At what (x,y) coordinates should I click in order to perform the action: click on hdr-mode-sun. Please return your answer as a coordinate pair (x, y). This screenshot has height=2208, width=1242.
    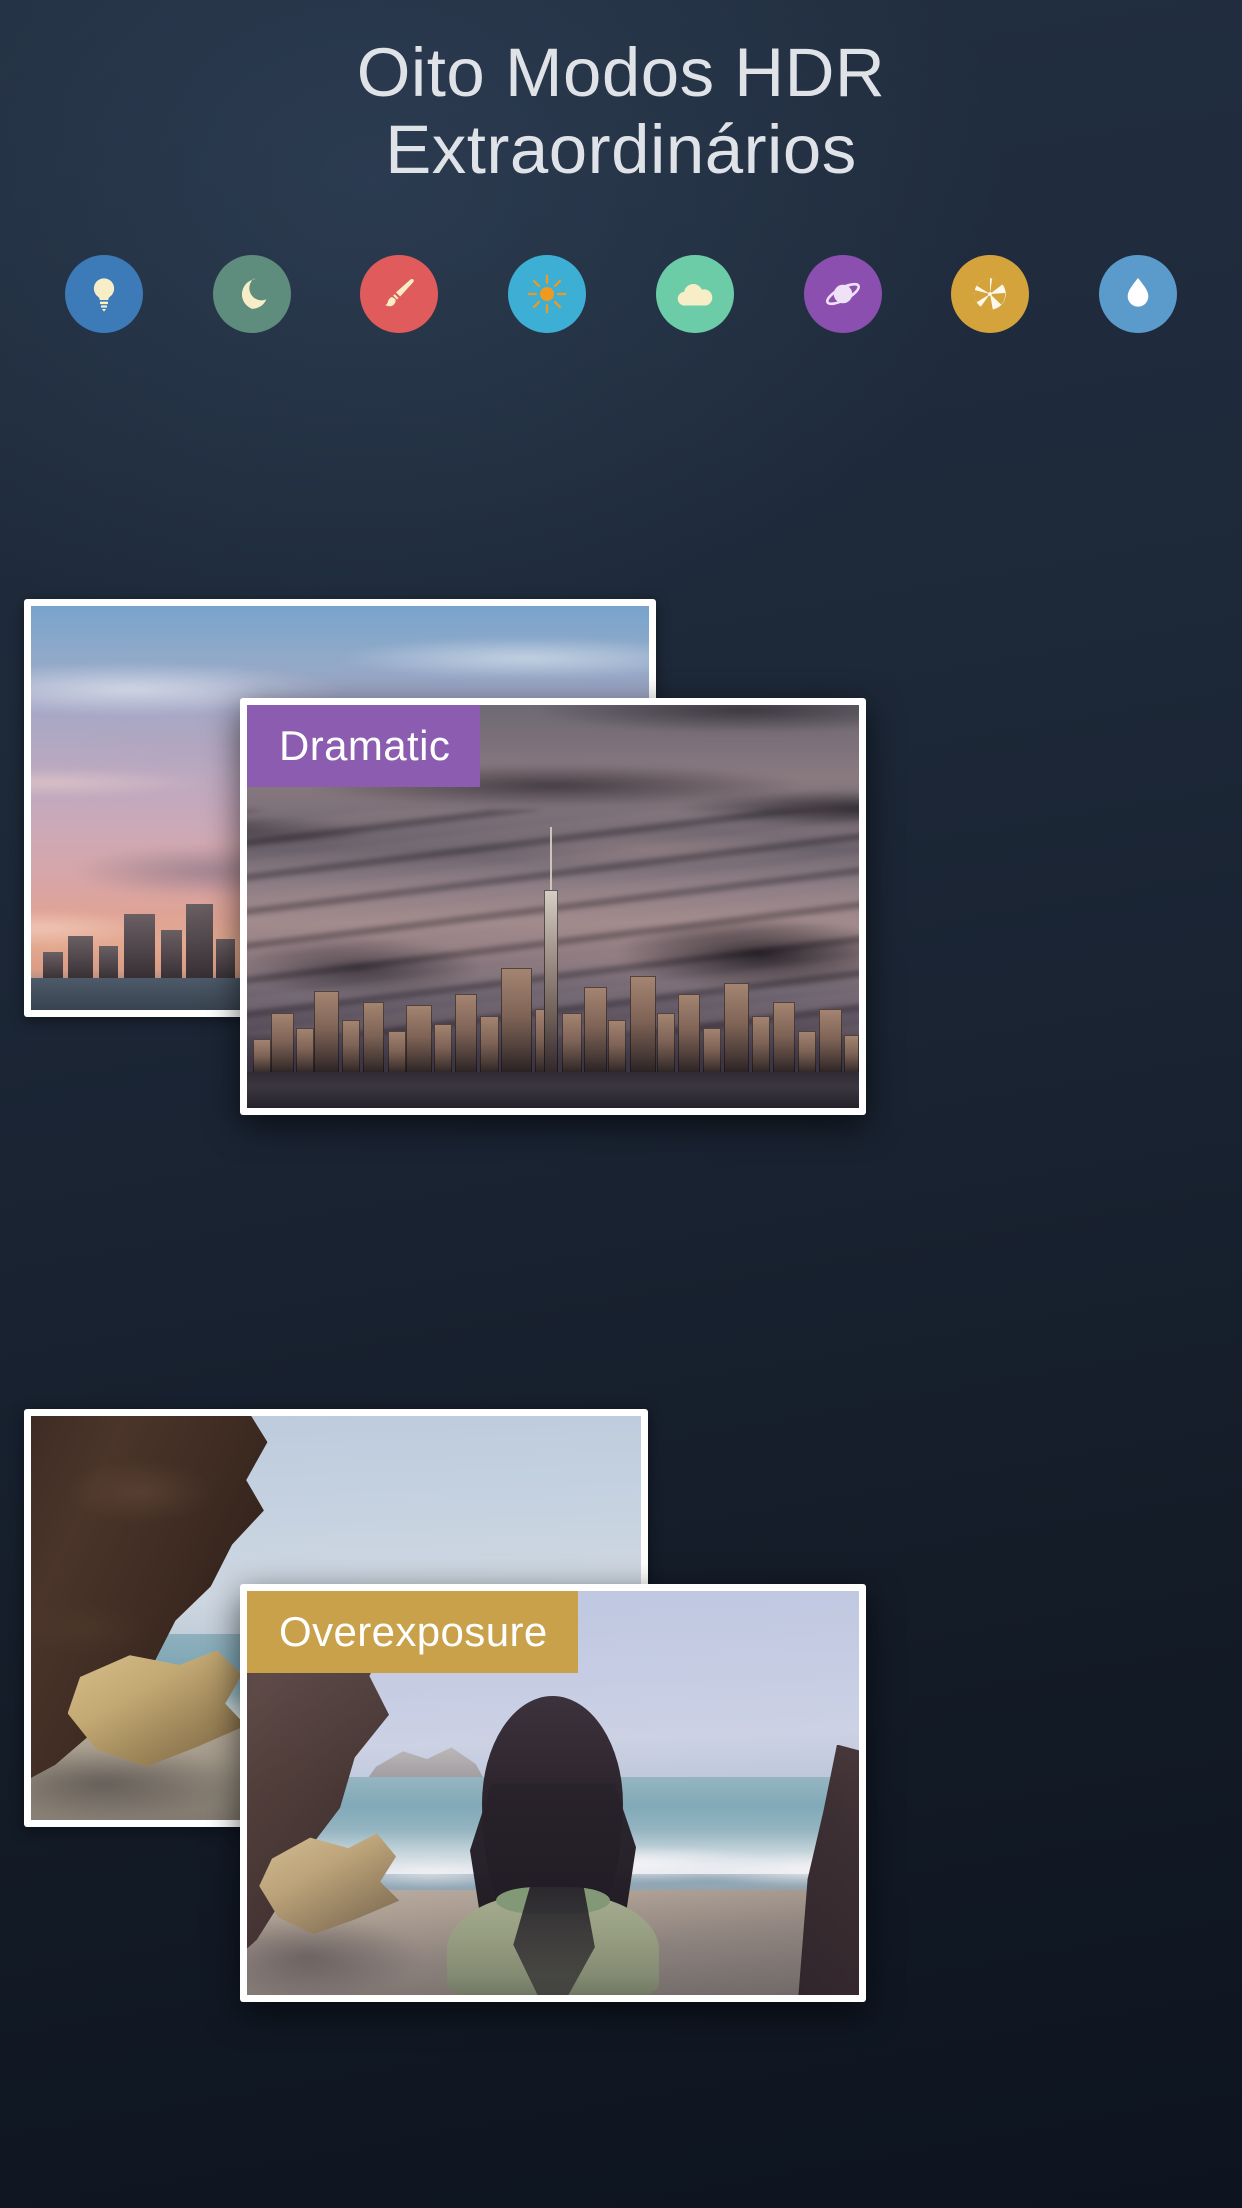
    Looking at the image, I should click on (547, 293).